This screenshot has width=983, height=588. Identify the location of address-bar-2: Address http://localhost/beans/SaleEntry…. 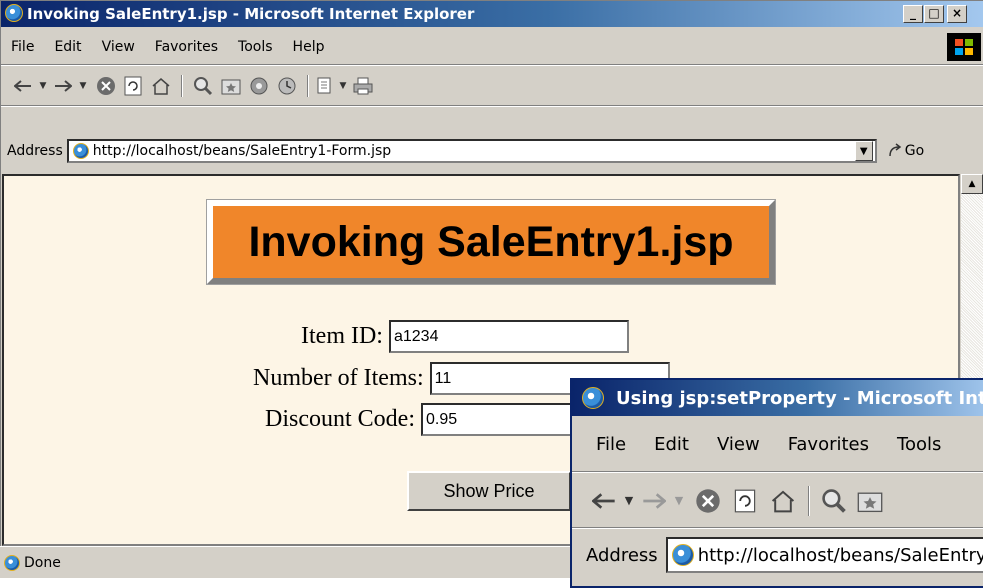
(777, 555).